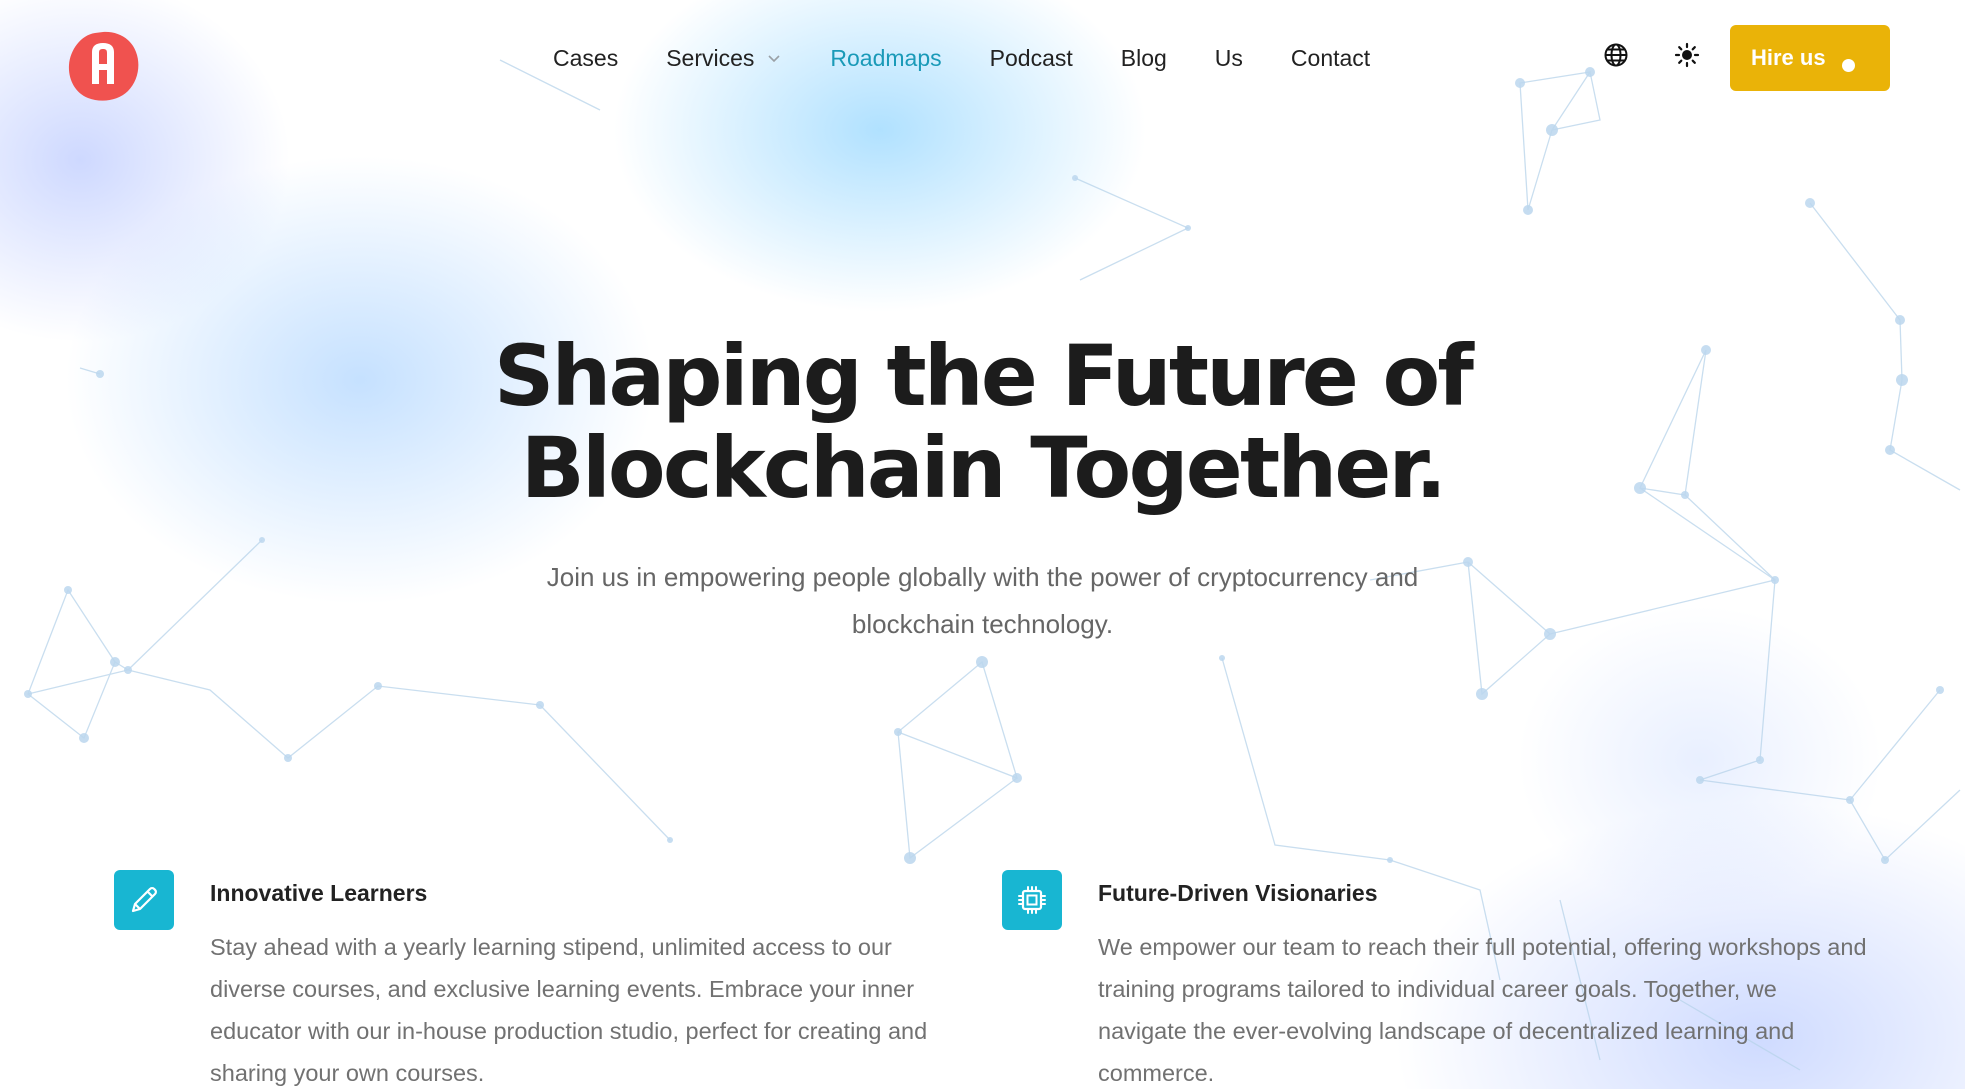 Image resolution: width=1965 pixels, height=1089 pixels. I want to click on cpu-chip-icon, so click(1032, 900).